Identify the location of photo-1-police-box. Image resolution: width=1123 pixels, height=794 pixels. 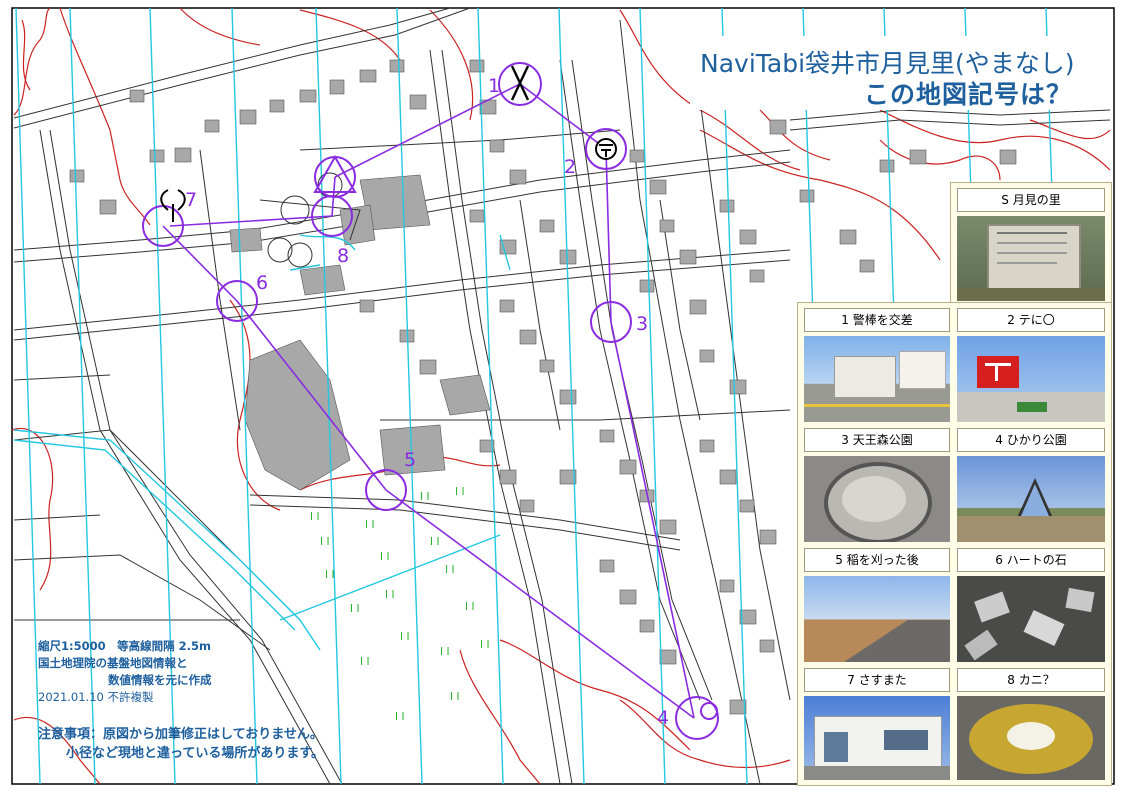
(877, 379).